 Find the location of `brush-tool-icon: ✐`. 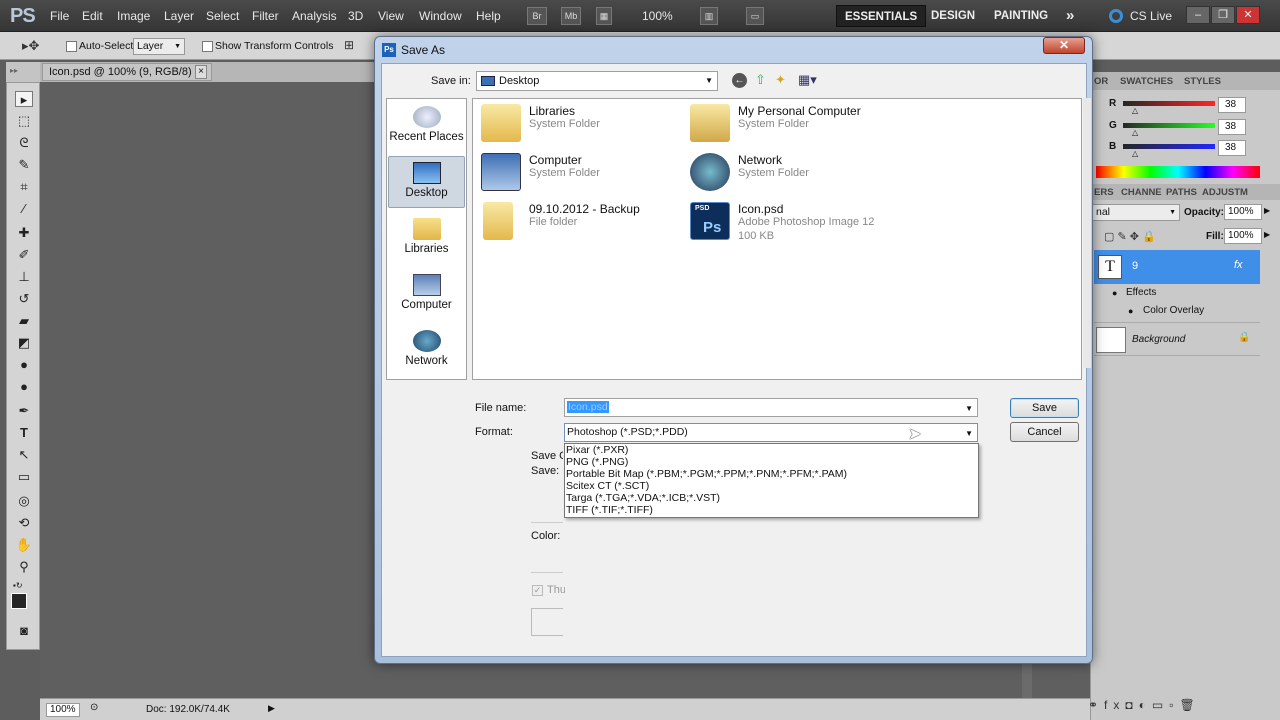

brush-tool-icon: ✐ is located at coordinates (24, 255).